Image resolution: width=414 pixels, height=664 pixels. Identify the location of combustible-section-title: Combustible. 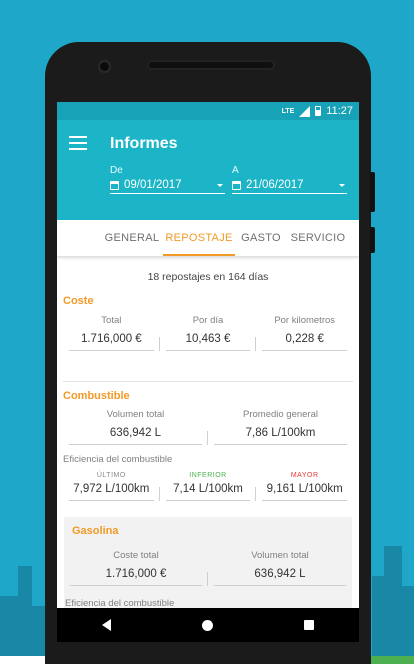
(96, 396).